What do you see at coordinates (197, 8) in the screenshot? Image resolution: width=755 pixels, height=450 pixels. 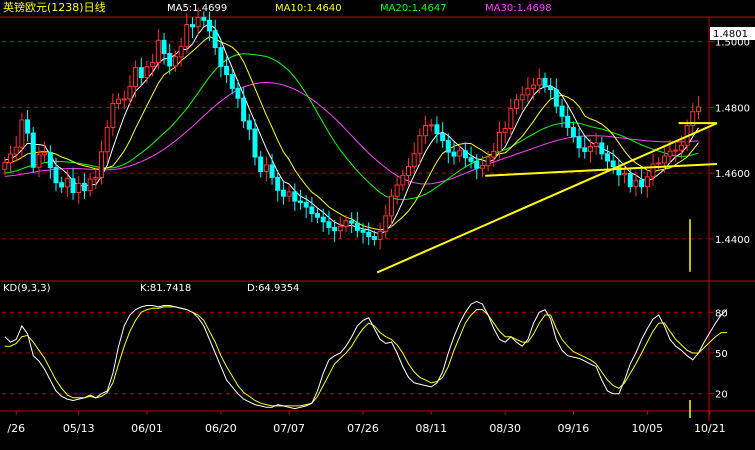 I see `ma5-label: MA5:1.4699` at bounding box center [197, 8].